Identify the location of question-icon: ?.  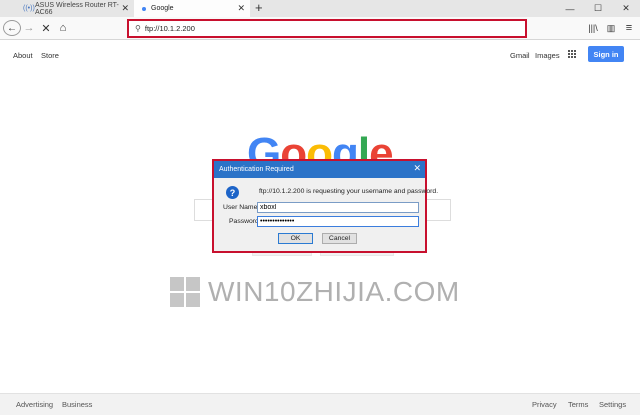
(232, 192).